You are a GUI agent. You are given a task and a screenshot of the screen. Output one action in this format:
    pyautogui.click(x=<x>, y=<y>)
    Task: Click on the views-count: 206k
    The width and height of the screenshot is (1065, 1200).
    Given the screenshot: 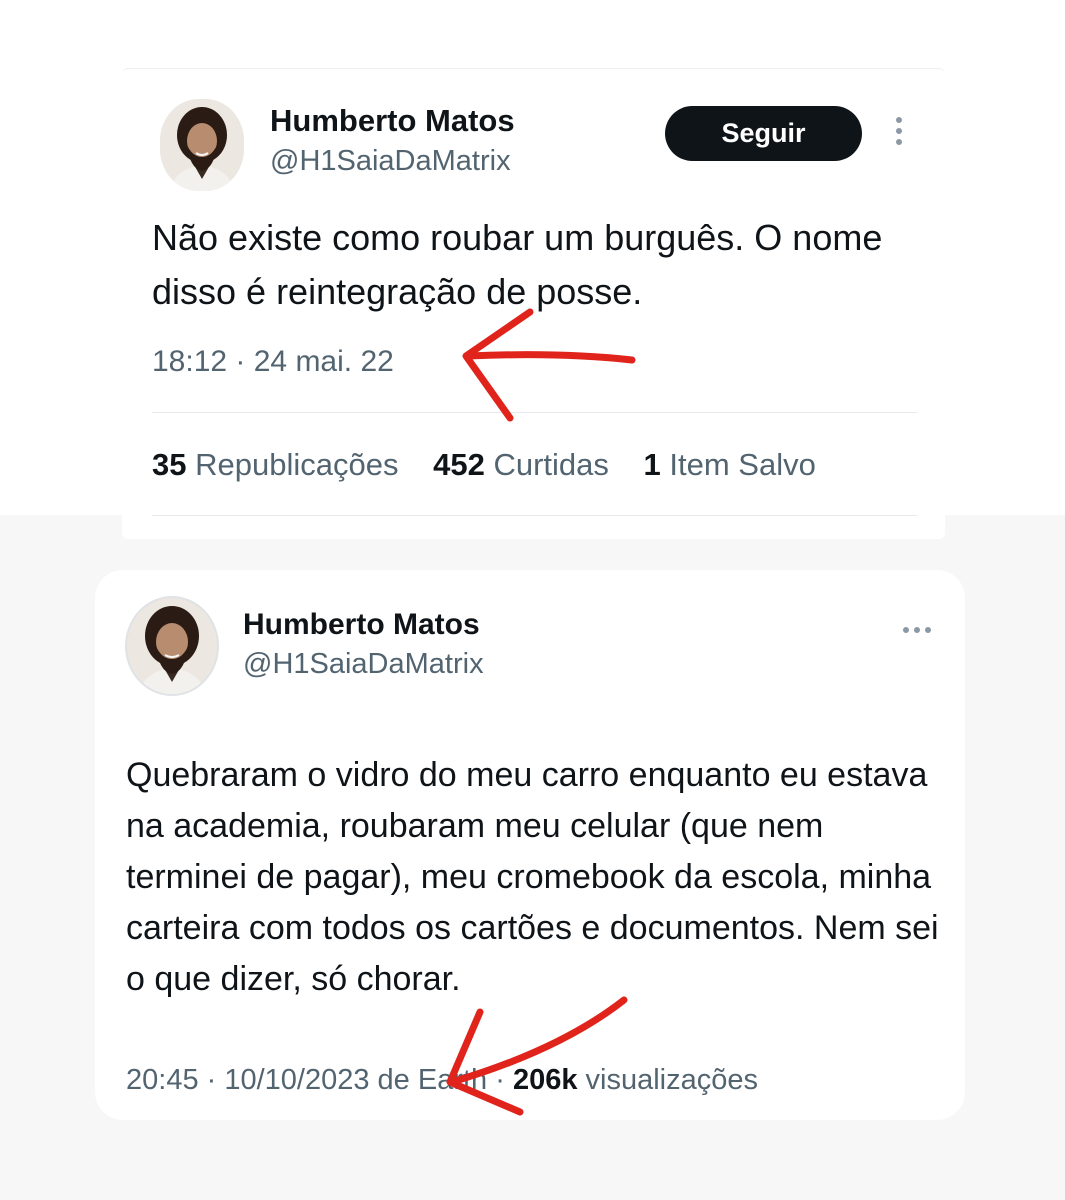 What is the action you would take?
    pyautogui.click(x=545, y=1080)
    